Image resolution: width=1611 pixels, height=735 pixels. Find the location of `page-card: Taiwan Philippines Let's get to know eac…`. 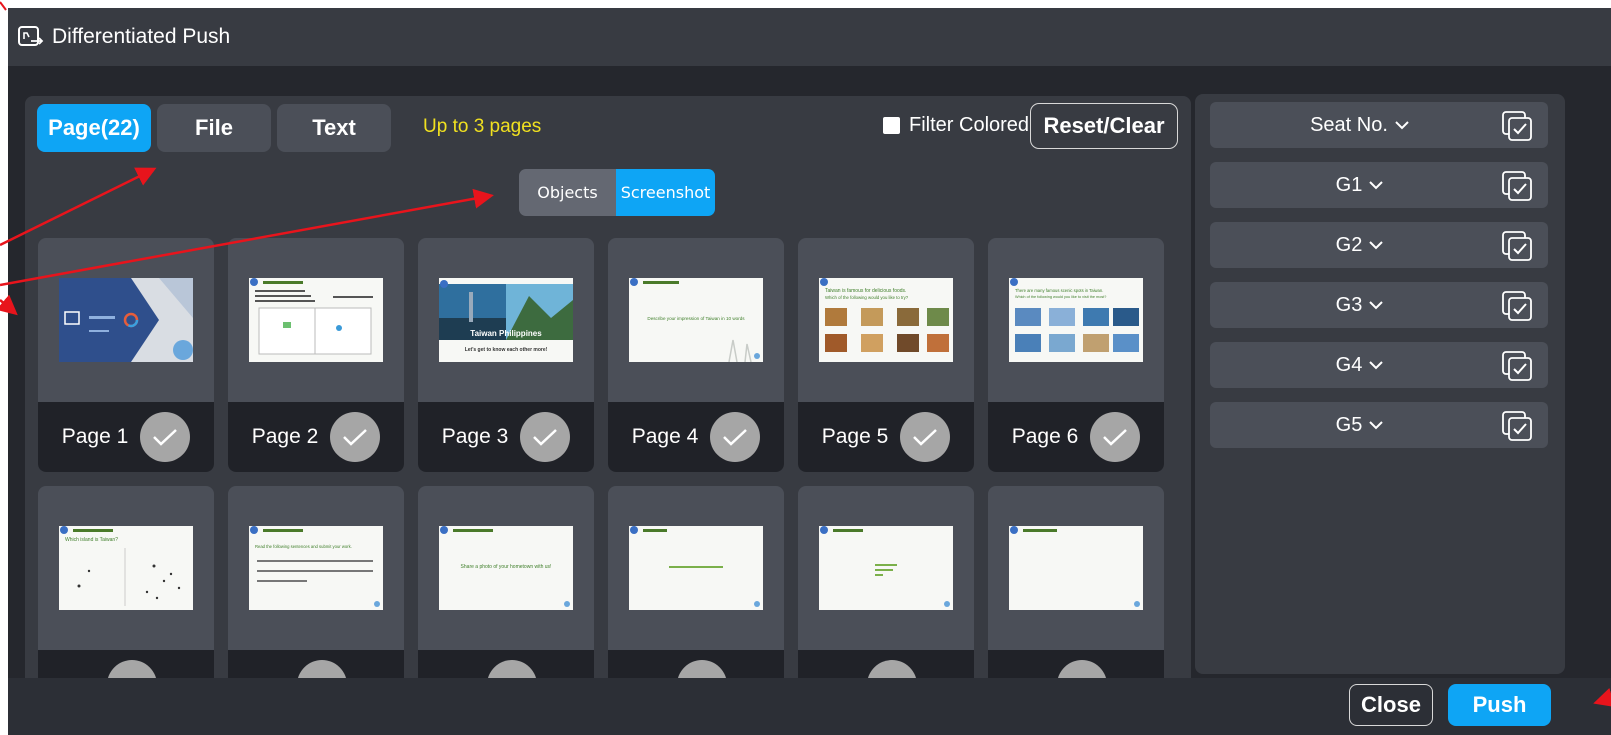

page-card: Taiwan Philippines Let's get to know eac… is located at coordinates (506, 355).